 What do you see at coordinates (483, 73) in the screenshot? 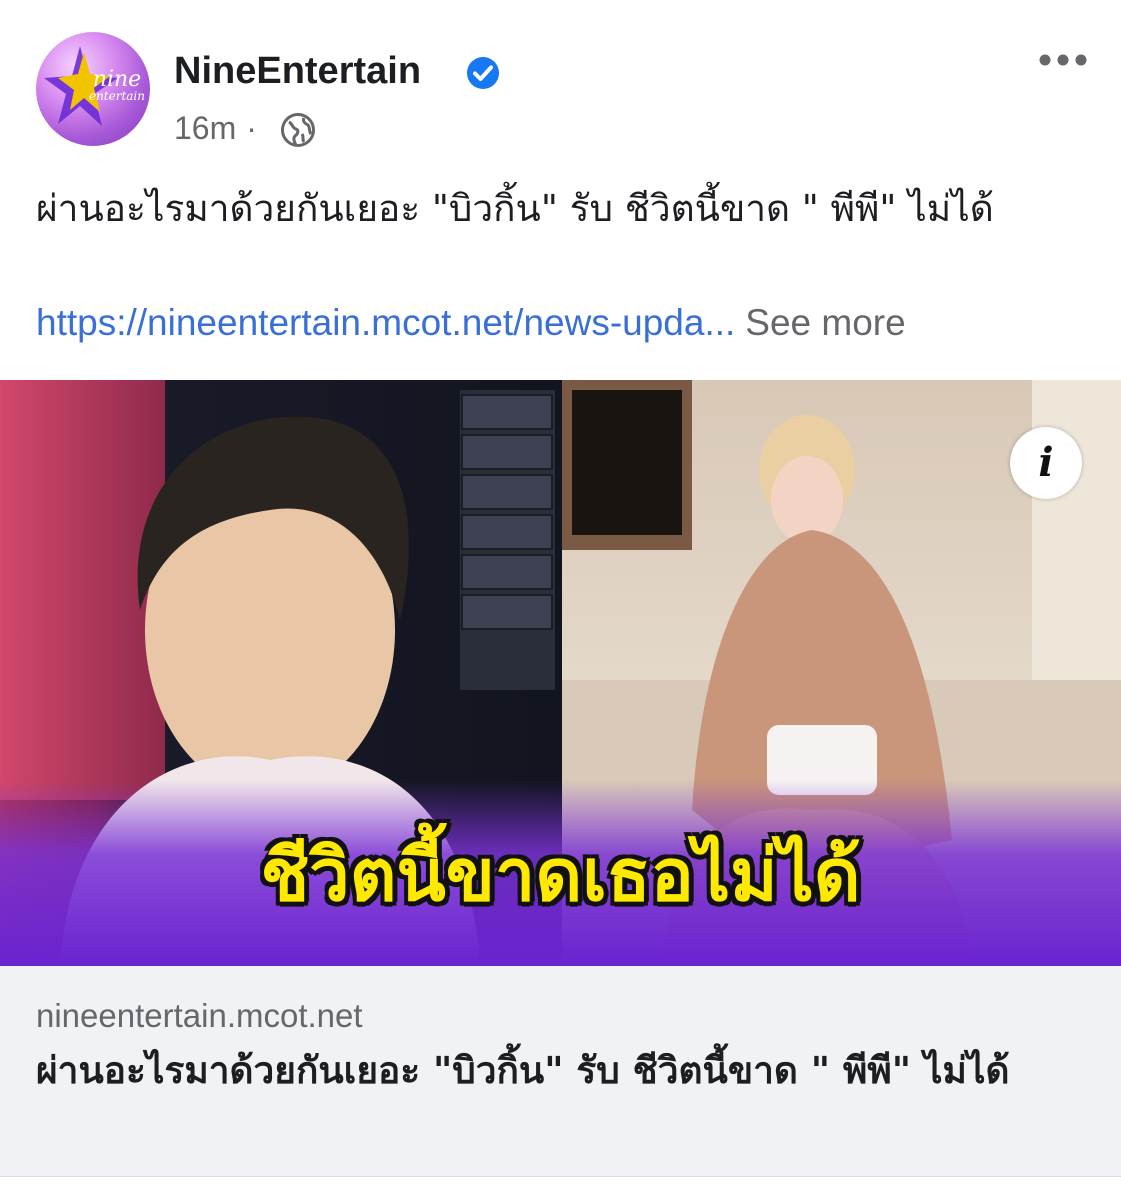
I see `verified-badge-icon` at bounding box center [483, 73].